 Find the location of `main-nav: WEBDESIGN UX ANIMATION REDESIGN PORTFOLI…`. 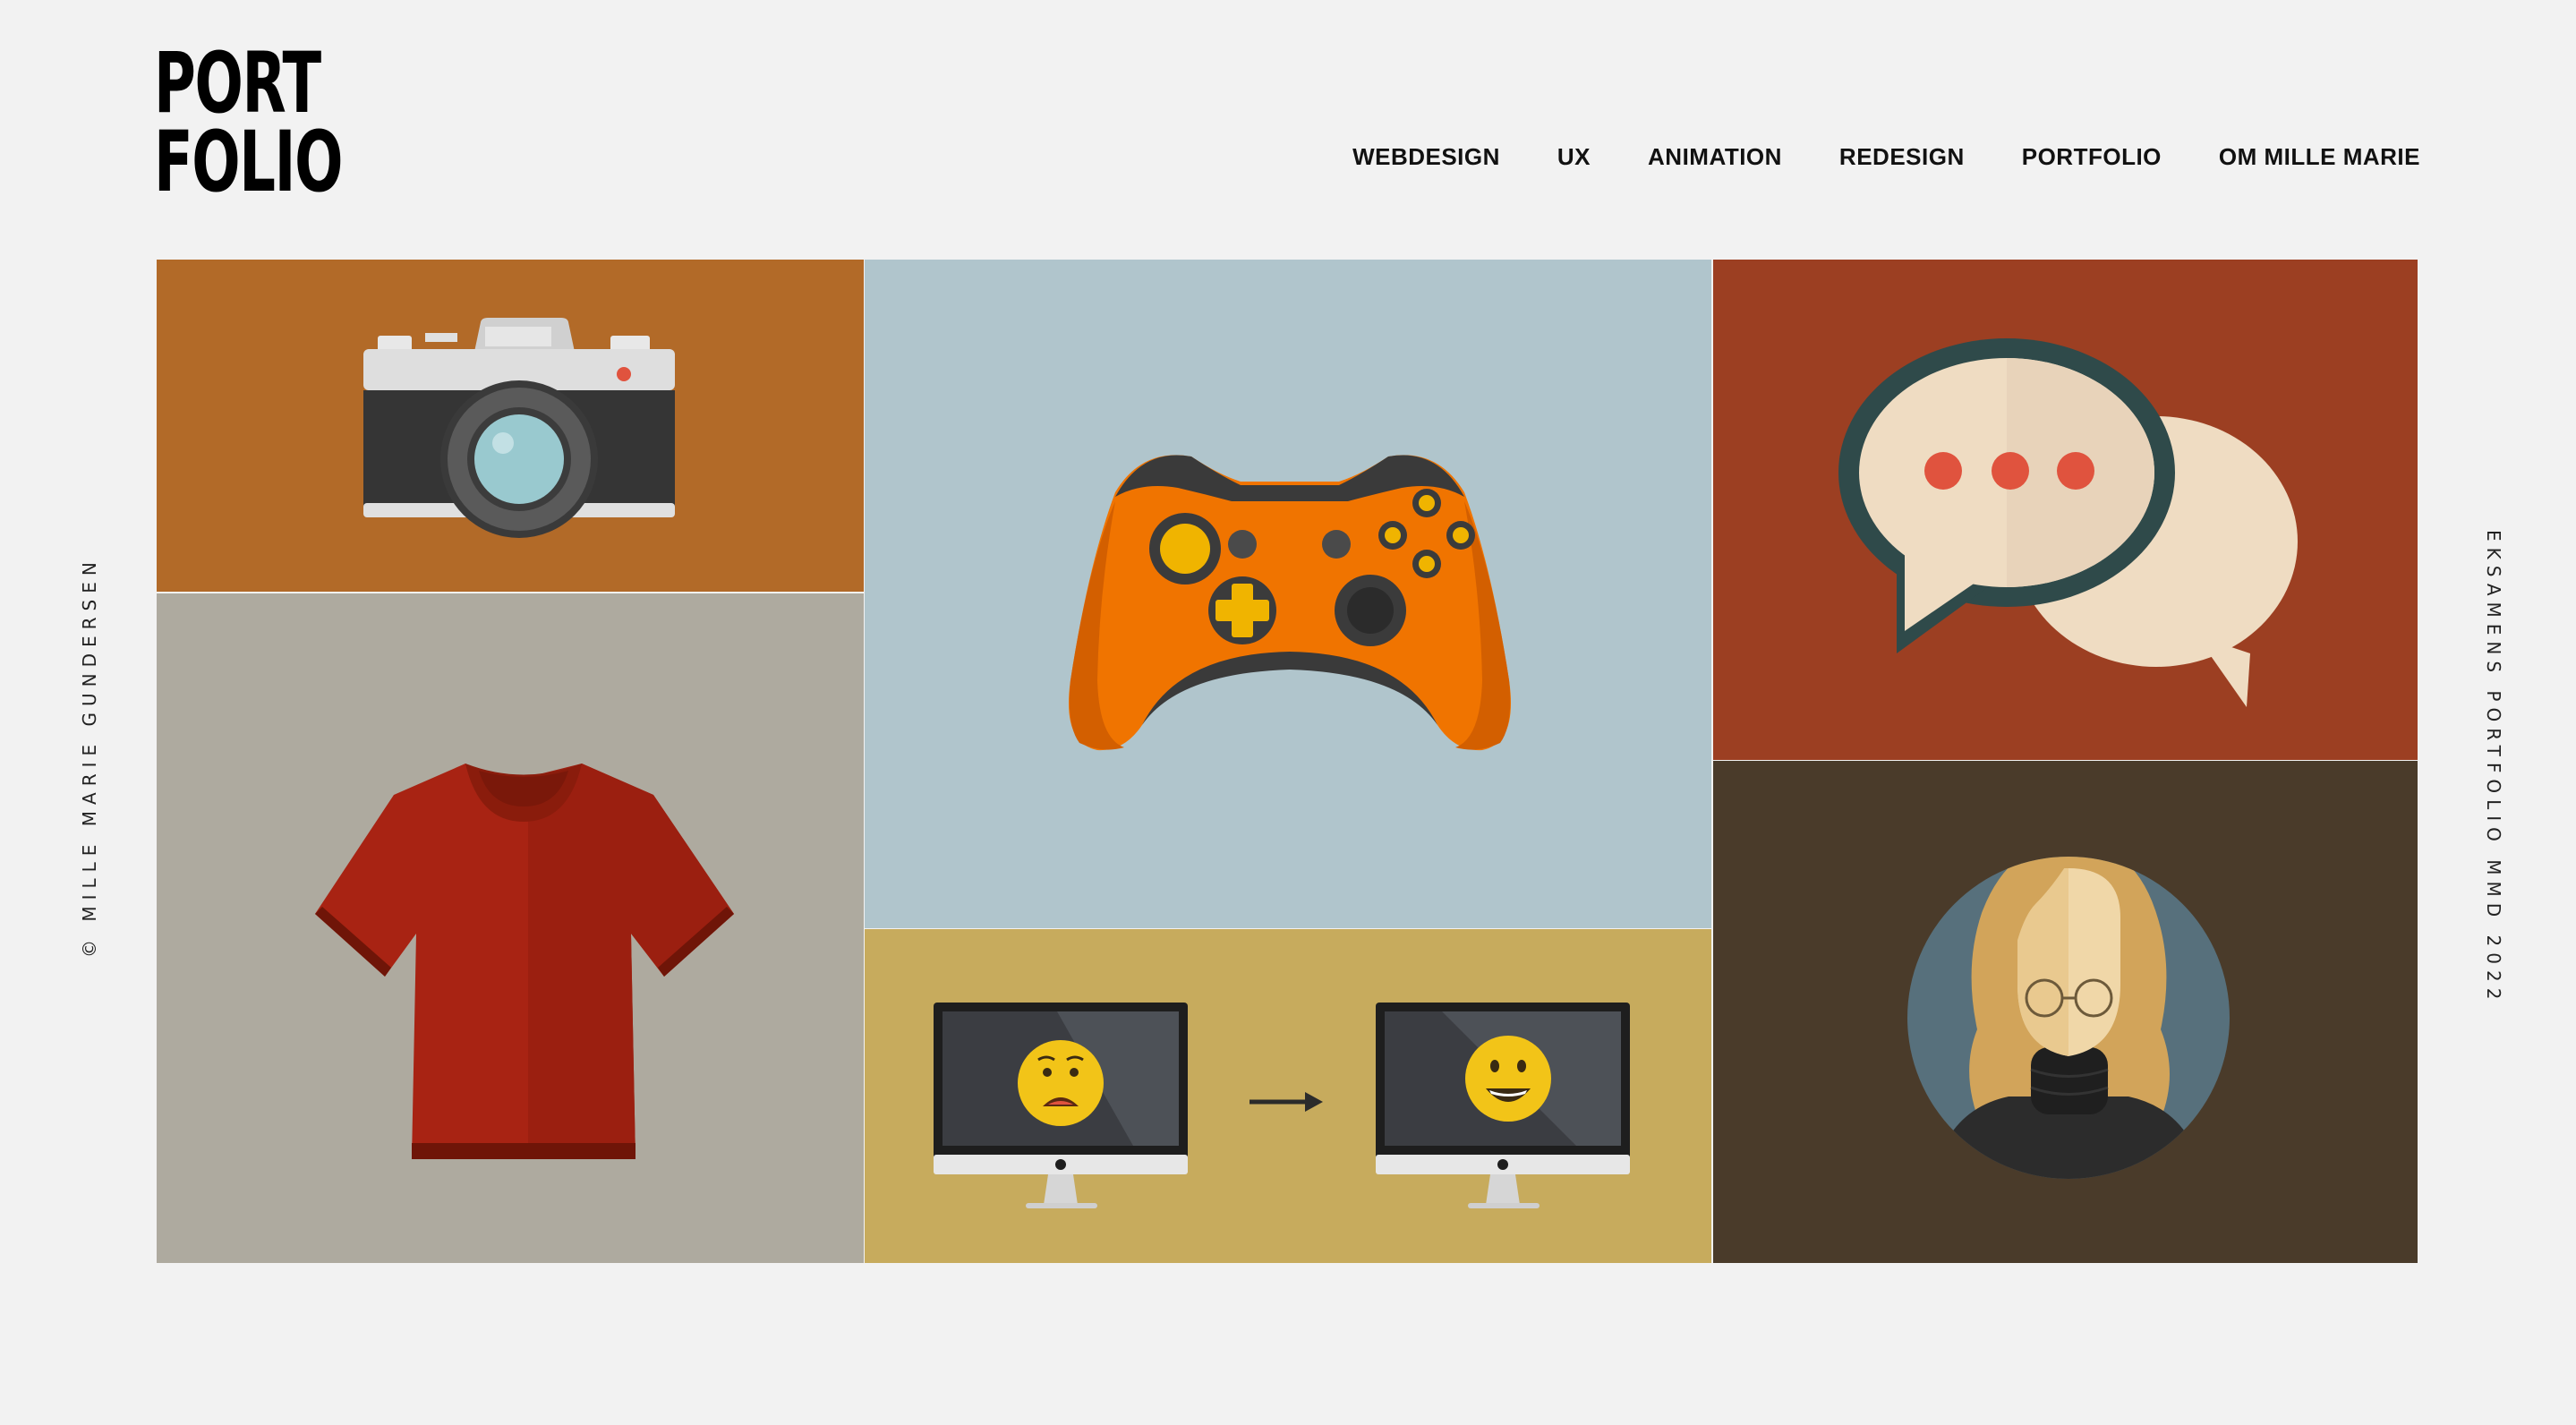

main-nav: WEBDESIGN UX ANIMATION REDESIGN PORTFOLI… is located at coordinates (1886, 157).